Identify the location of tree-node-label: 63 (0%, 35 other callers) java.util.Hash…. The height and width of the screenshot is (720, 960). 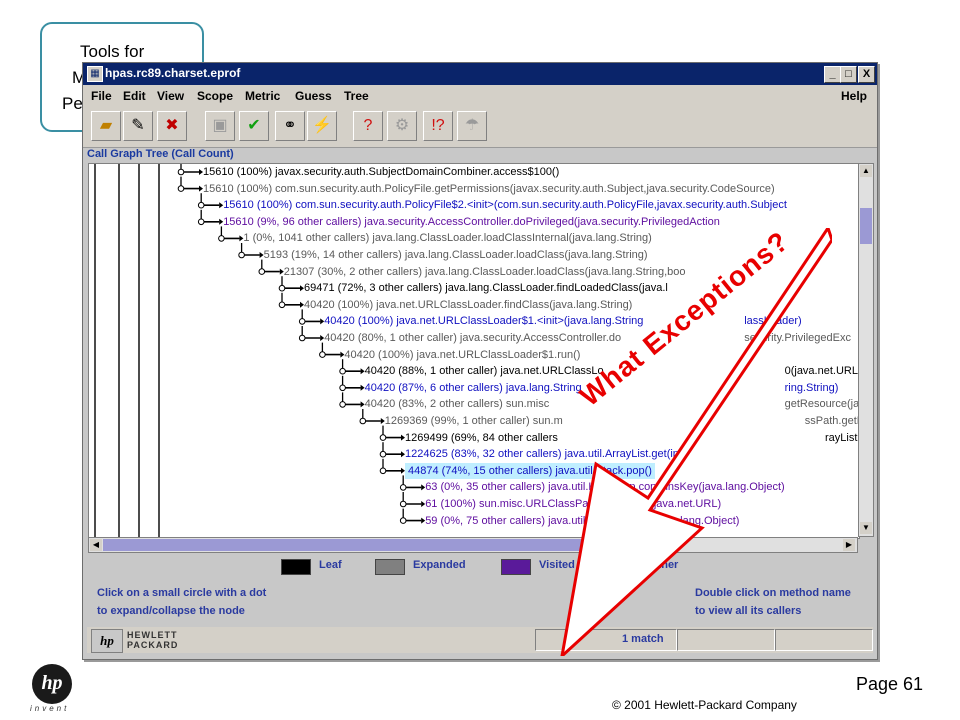
(605, 487).